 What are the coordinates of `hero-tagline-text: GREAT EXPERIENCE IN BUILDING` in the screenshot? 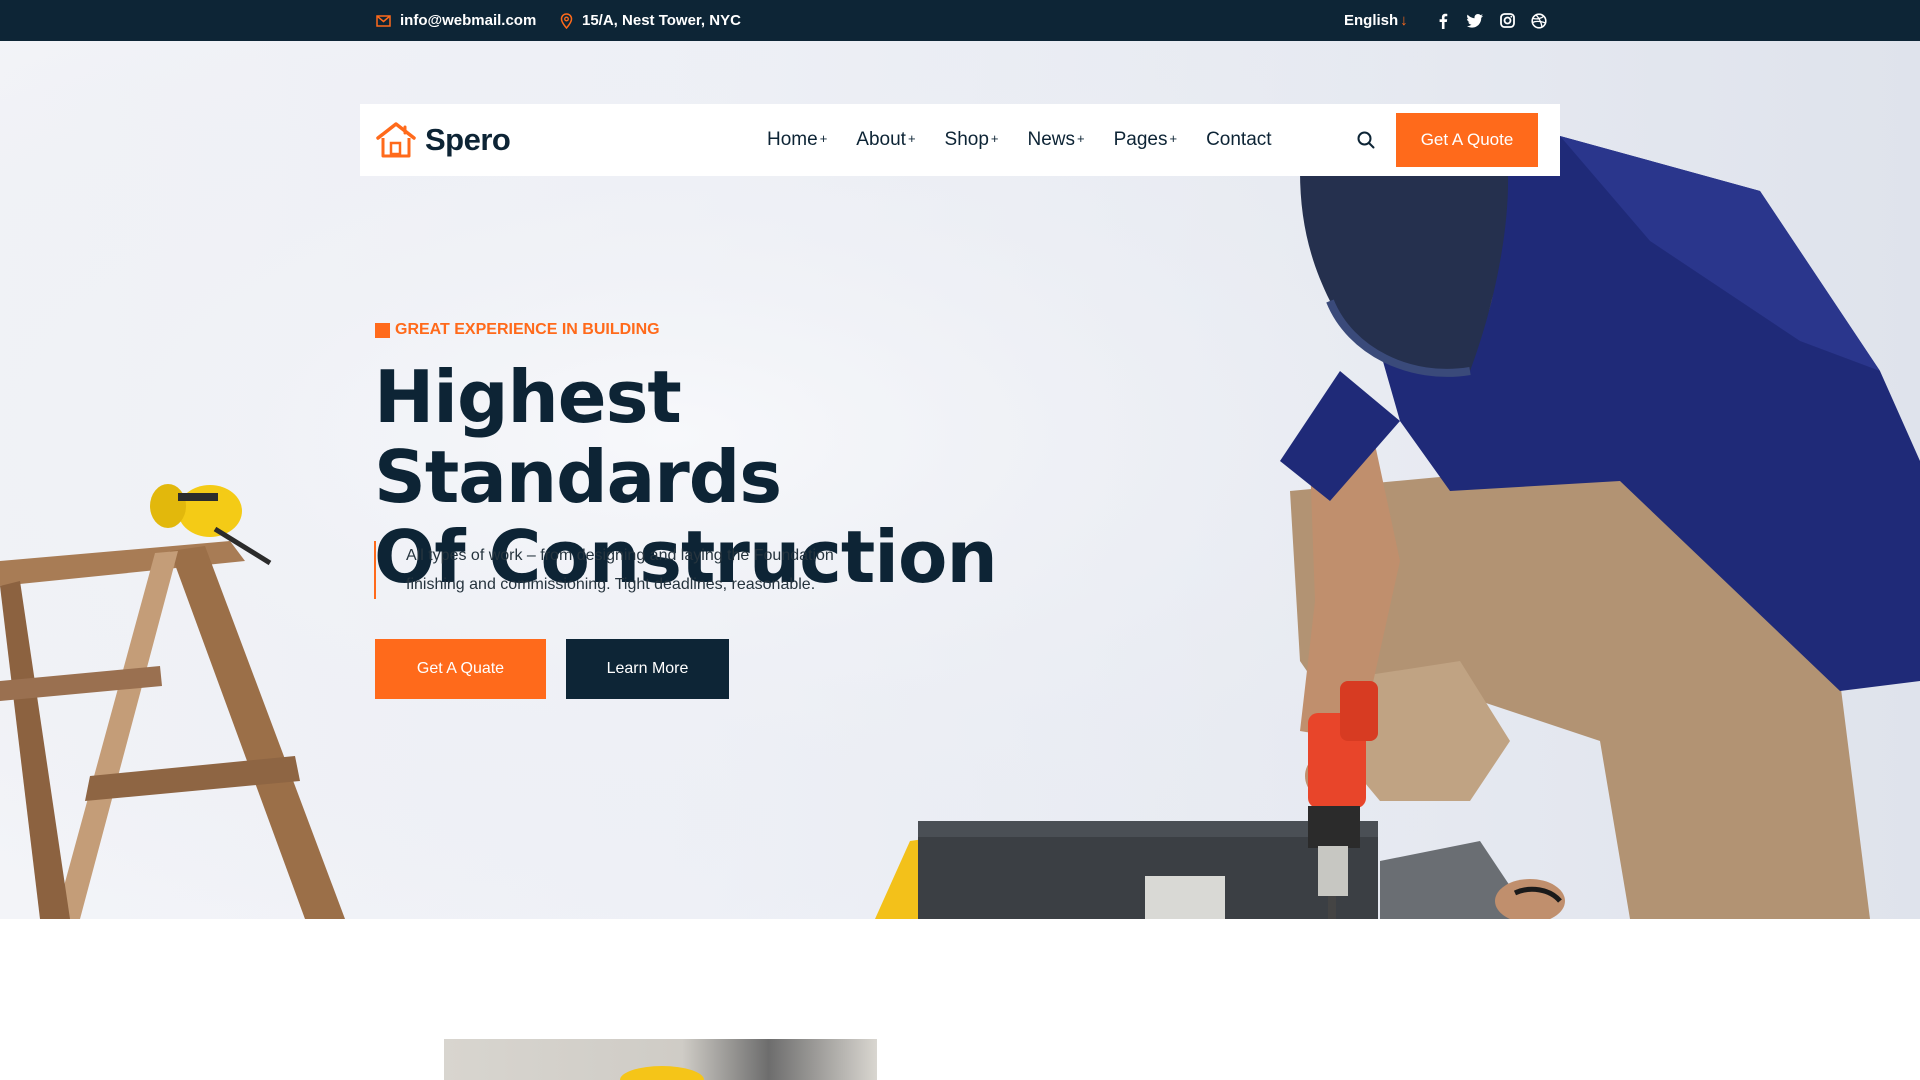 It's located at (527, 329).